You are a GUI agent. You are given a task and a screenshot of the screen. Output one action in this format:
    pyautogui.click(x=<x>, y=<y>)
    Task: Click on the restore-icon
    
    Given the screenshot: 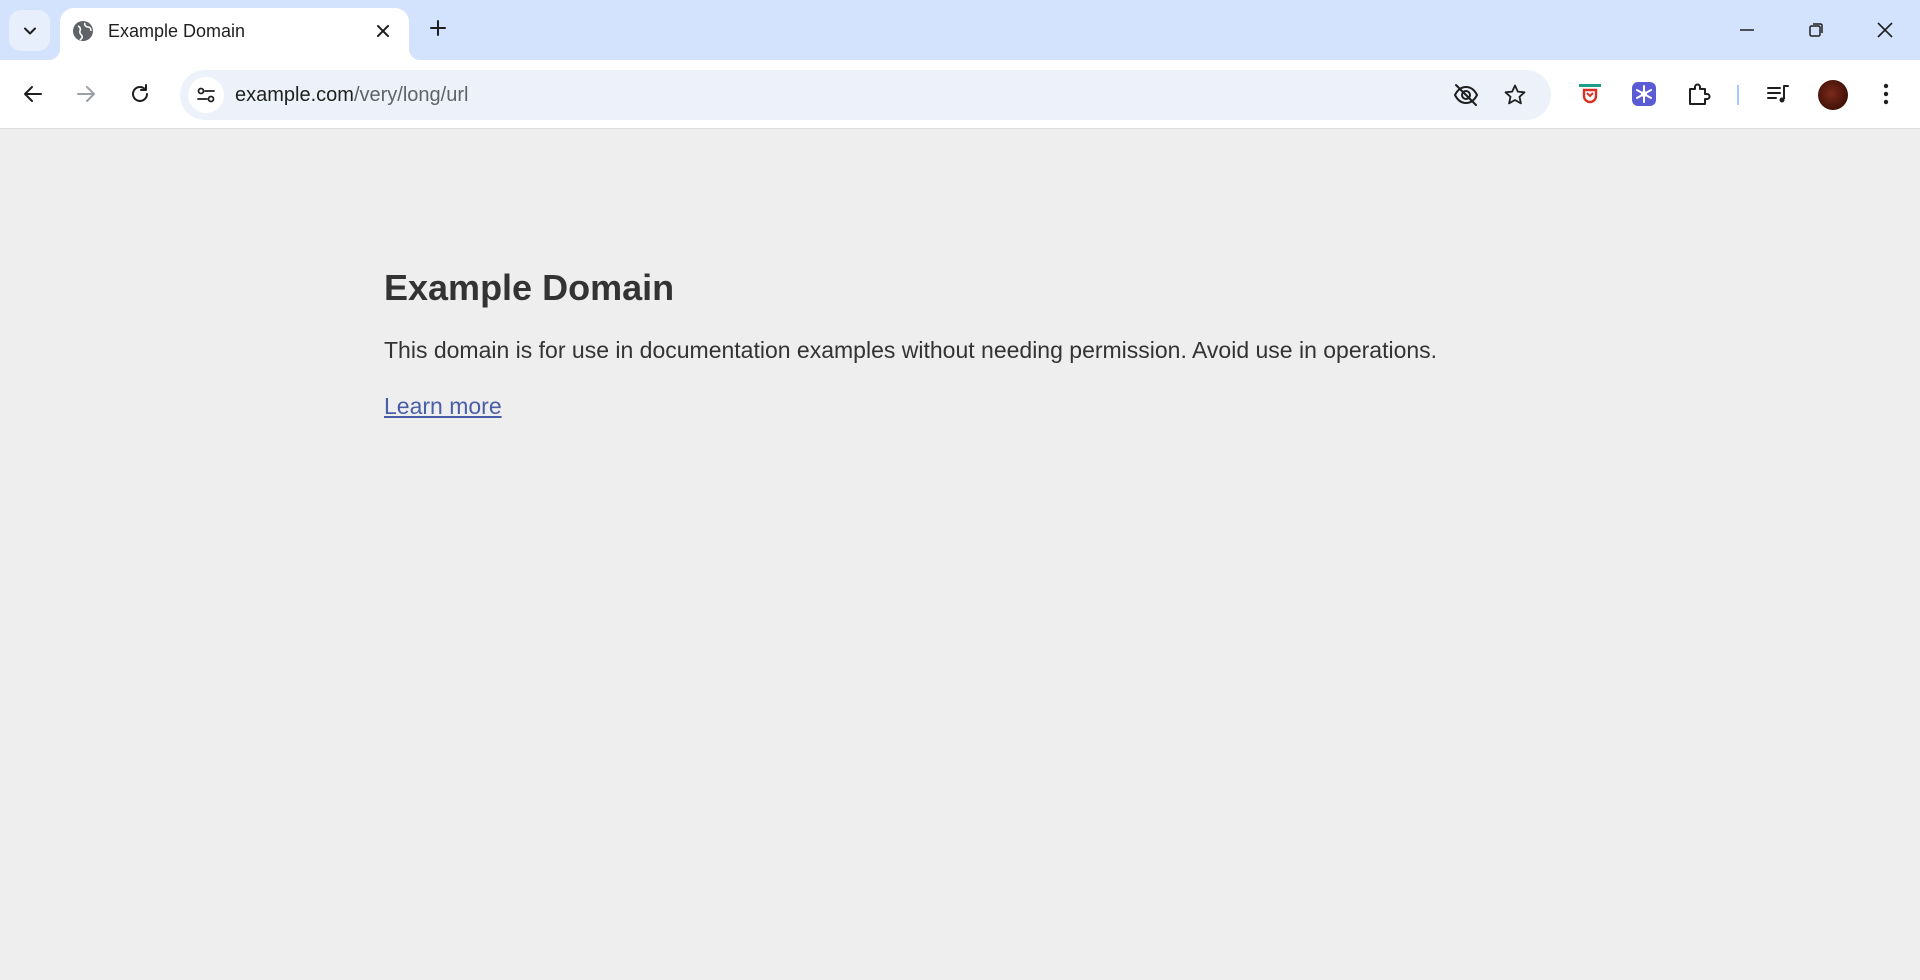 What is the action you would take?
    pyautogui.click(x=1816, y=30)
    